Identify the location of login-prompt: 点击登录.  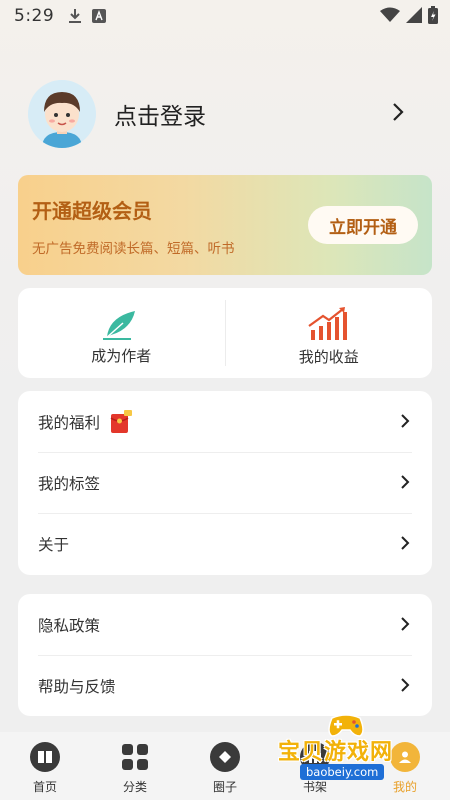
(160, 114).